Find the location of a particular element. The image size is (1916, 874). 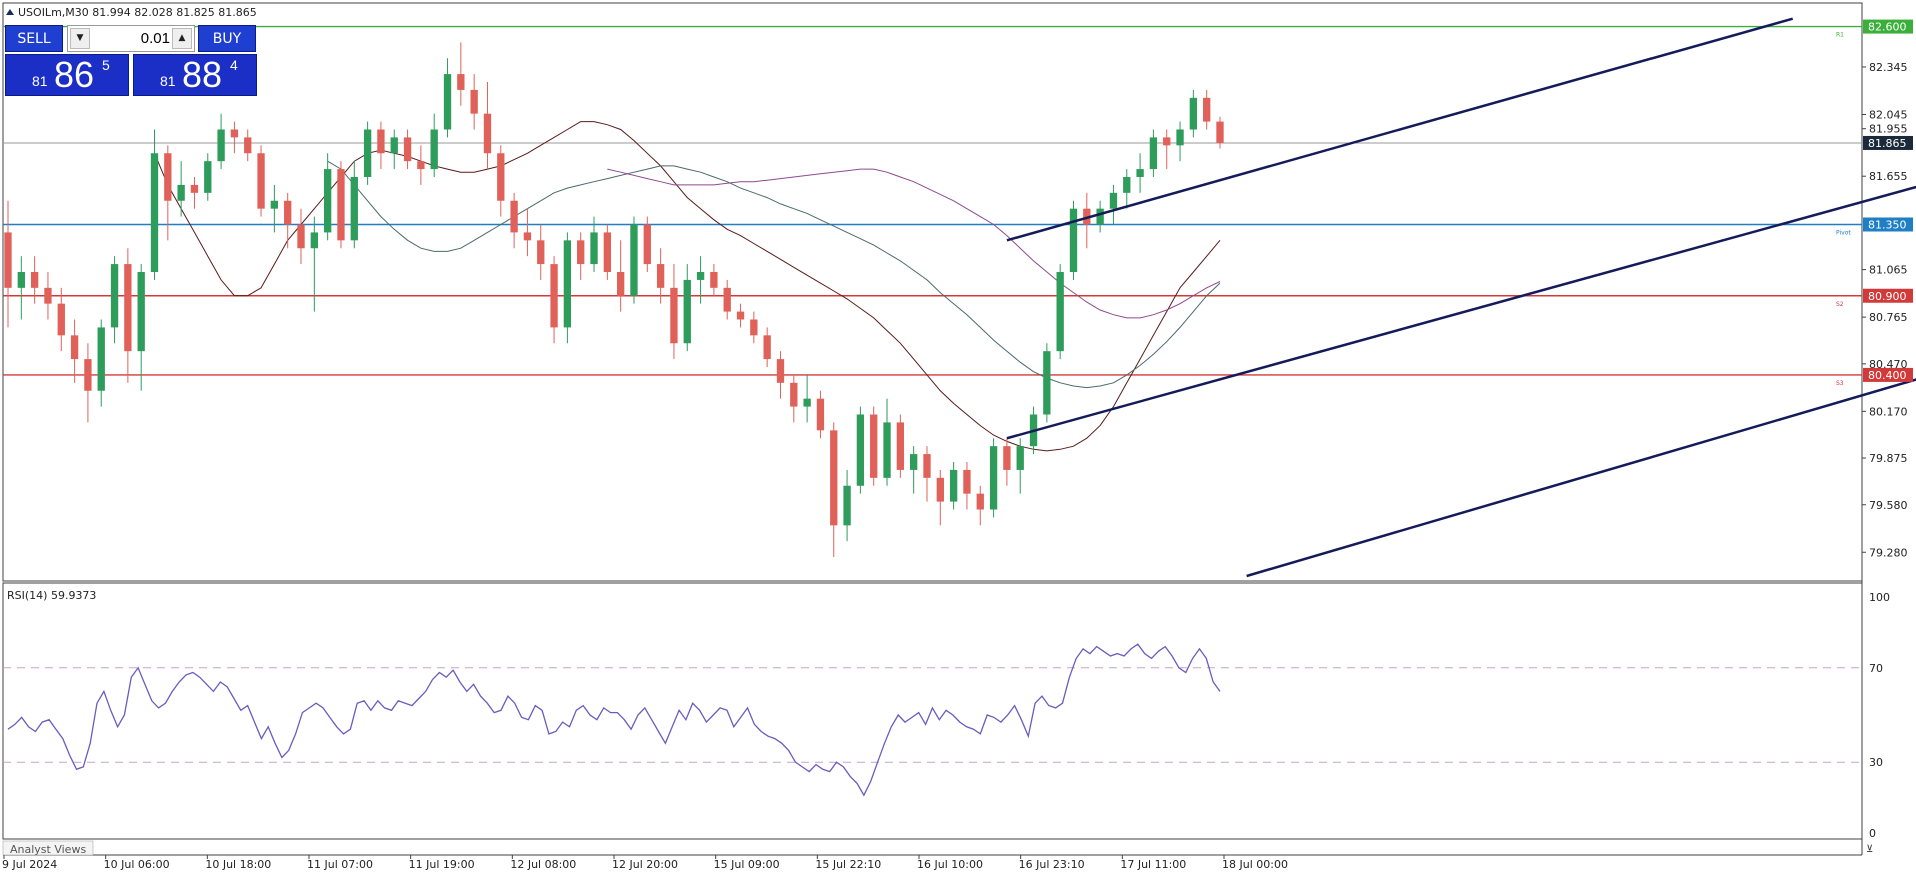

ask-price-box: 81 88 4 is located at coordinates (195, 75).